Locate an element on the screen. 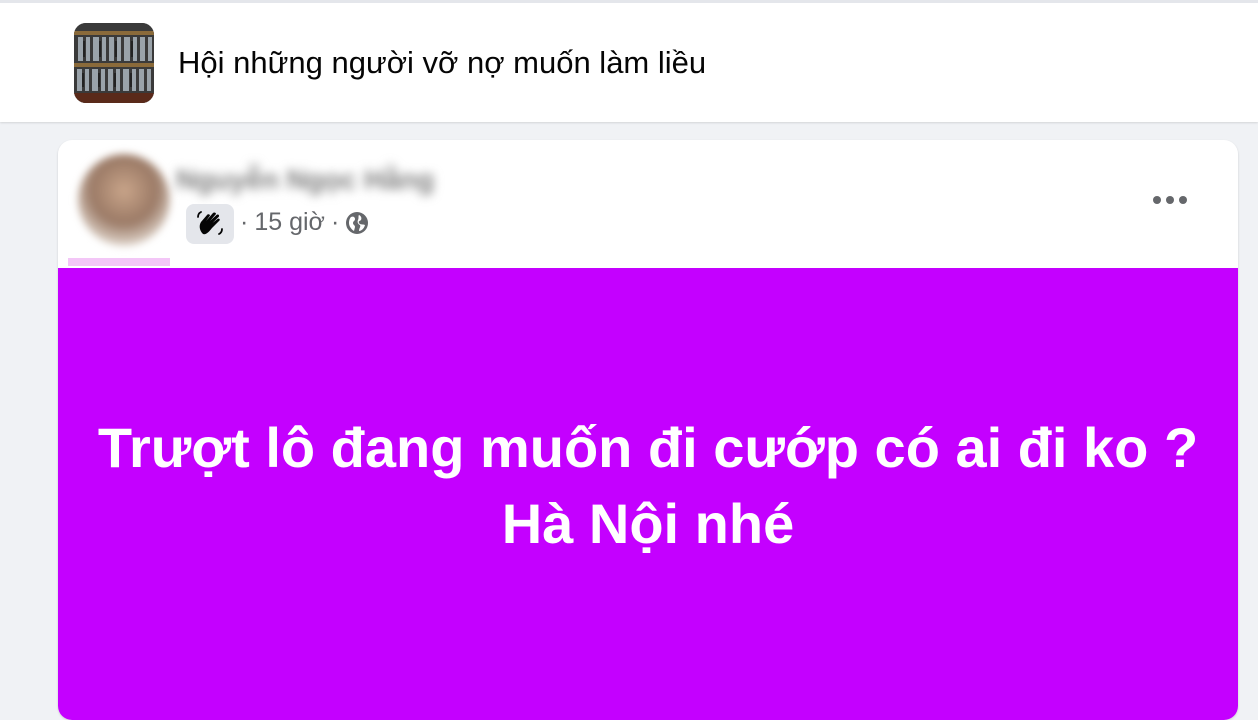 Image resolution: width=1258 pixels, height=720 pixels. more-options-button is located at coordinates (1170, 200).